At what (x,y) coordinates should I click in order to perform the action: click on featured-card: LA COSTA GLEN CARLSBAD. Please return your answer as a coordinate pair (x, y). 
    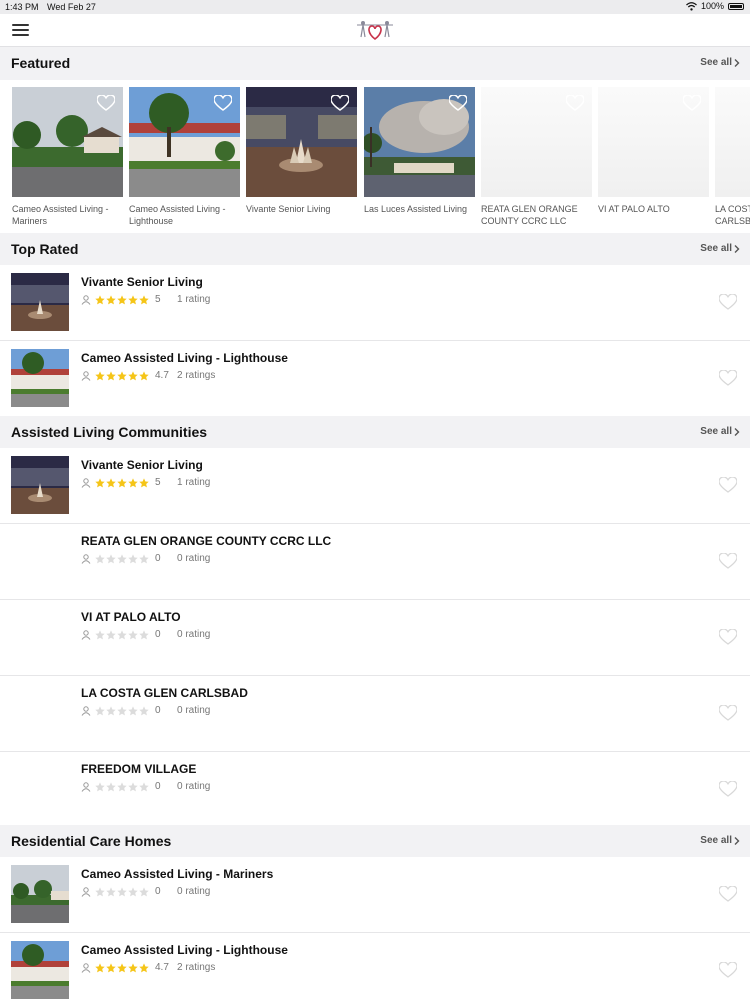
    Looking at the image, I should click on (732, 157).